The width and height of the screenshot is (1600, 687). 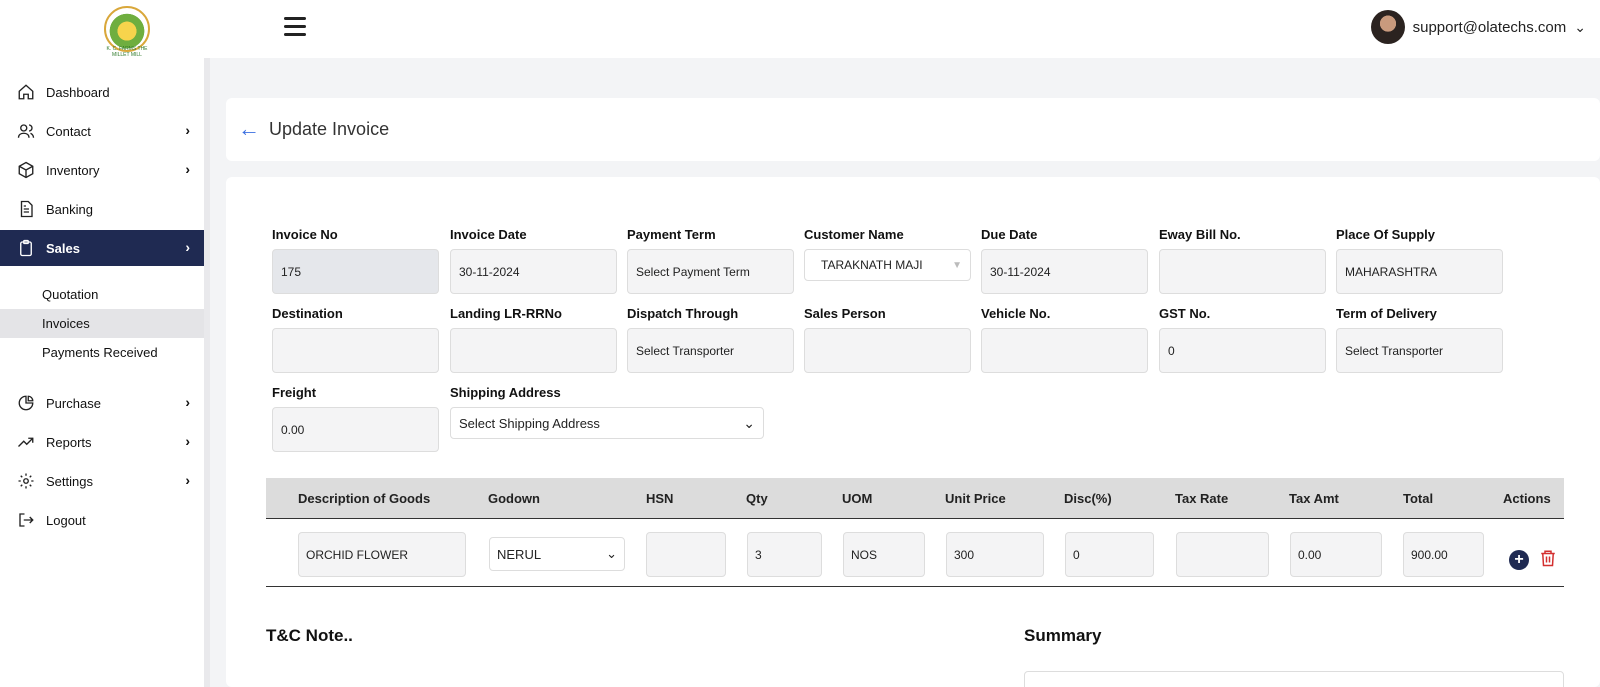 What do you see at coordinates (102, 352) in the screenshot?
I see `sidebar-subitem-payments-received: Payments Received` at bounding box center [102, 352].